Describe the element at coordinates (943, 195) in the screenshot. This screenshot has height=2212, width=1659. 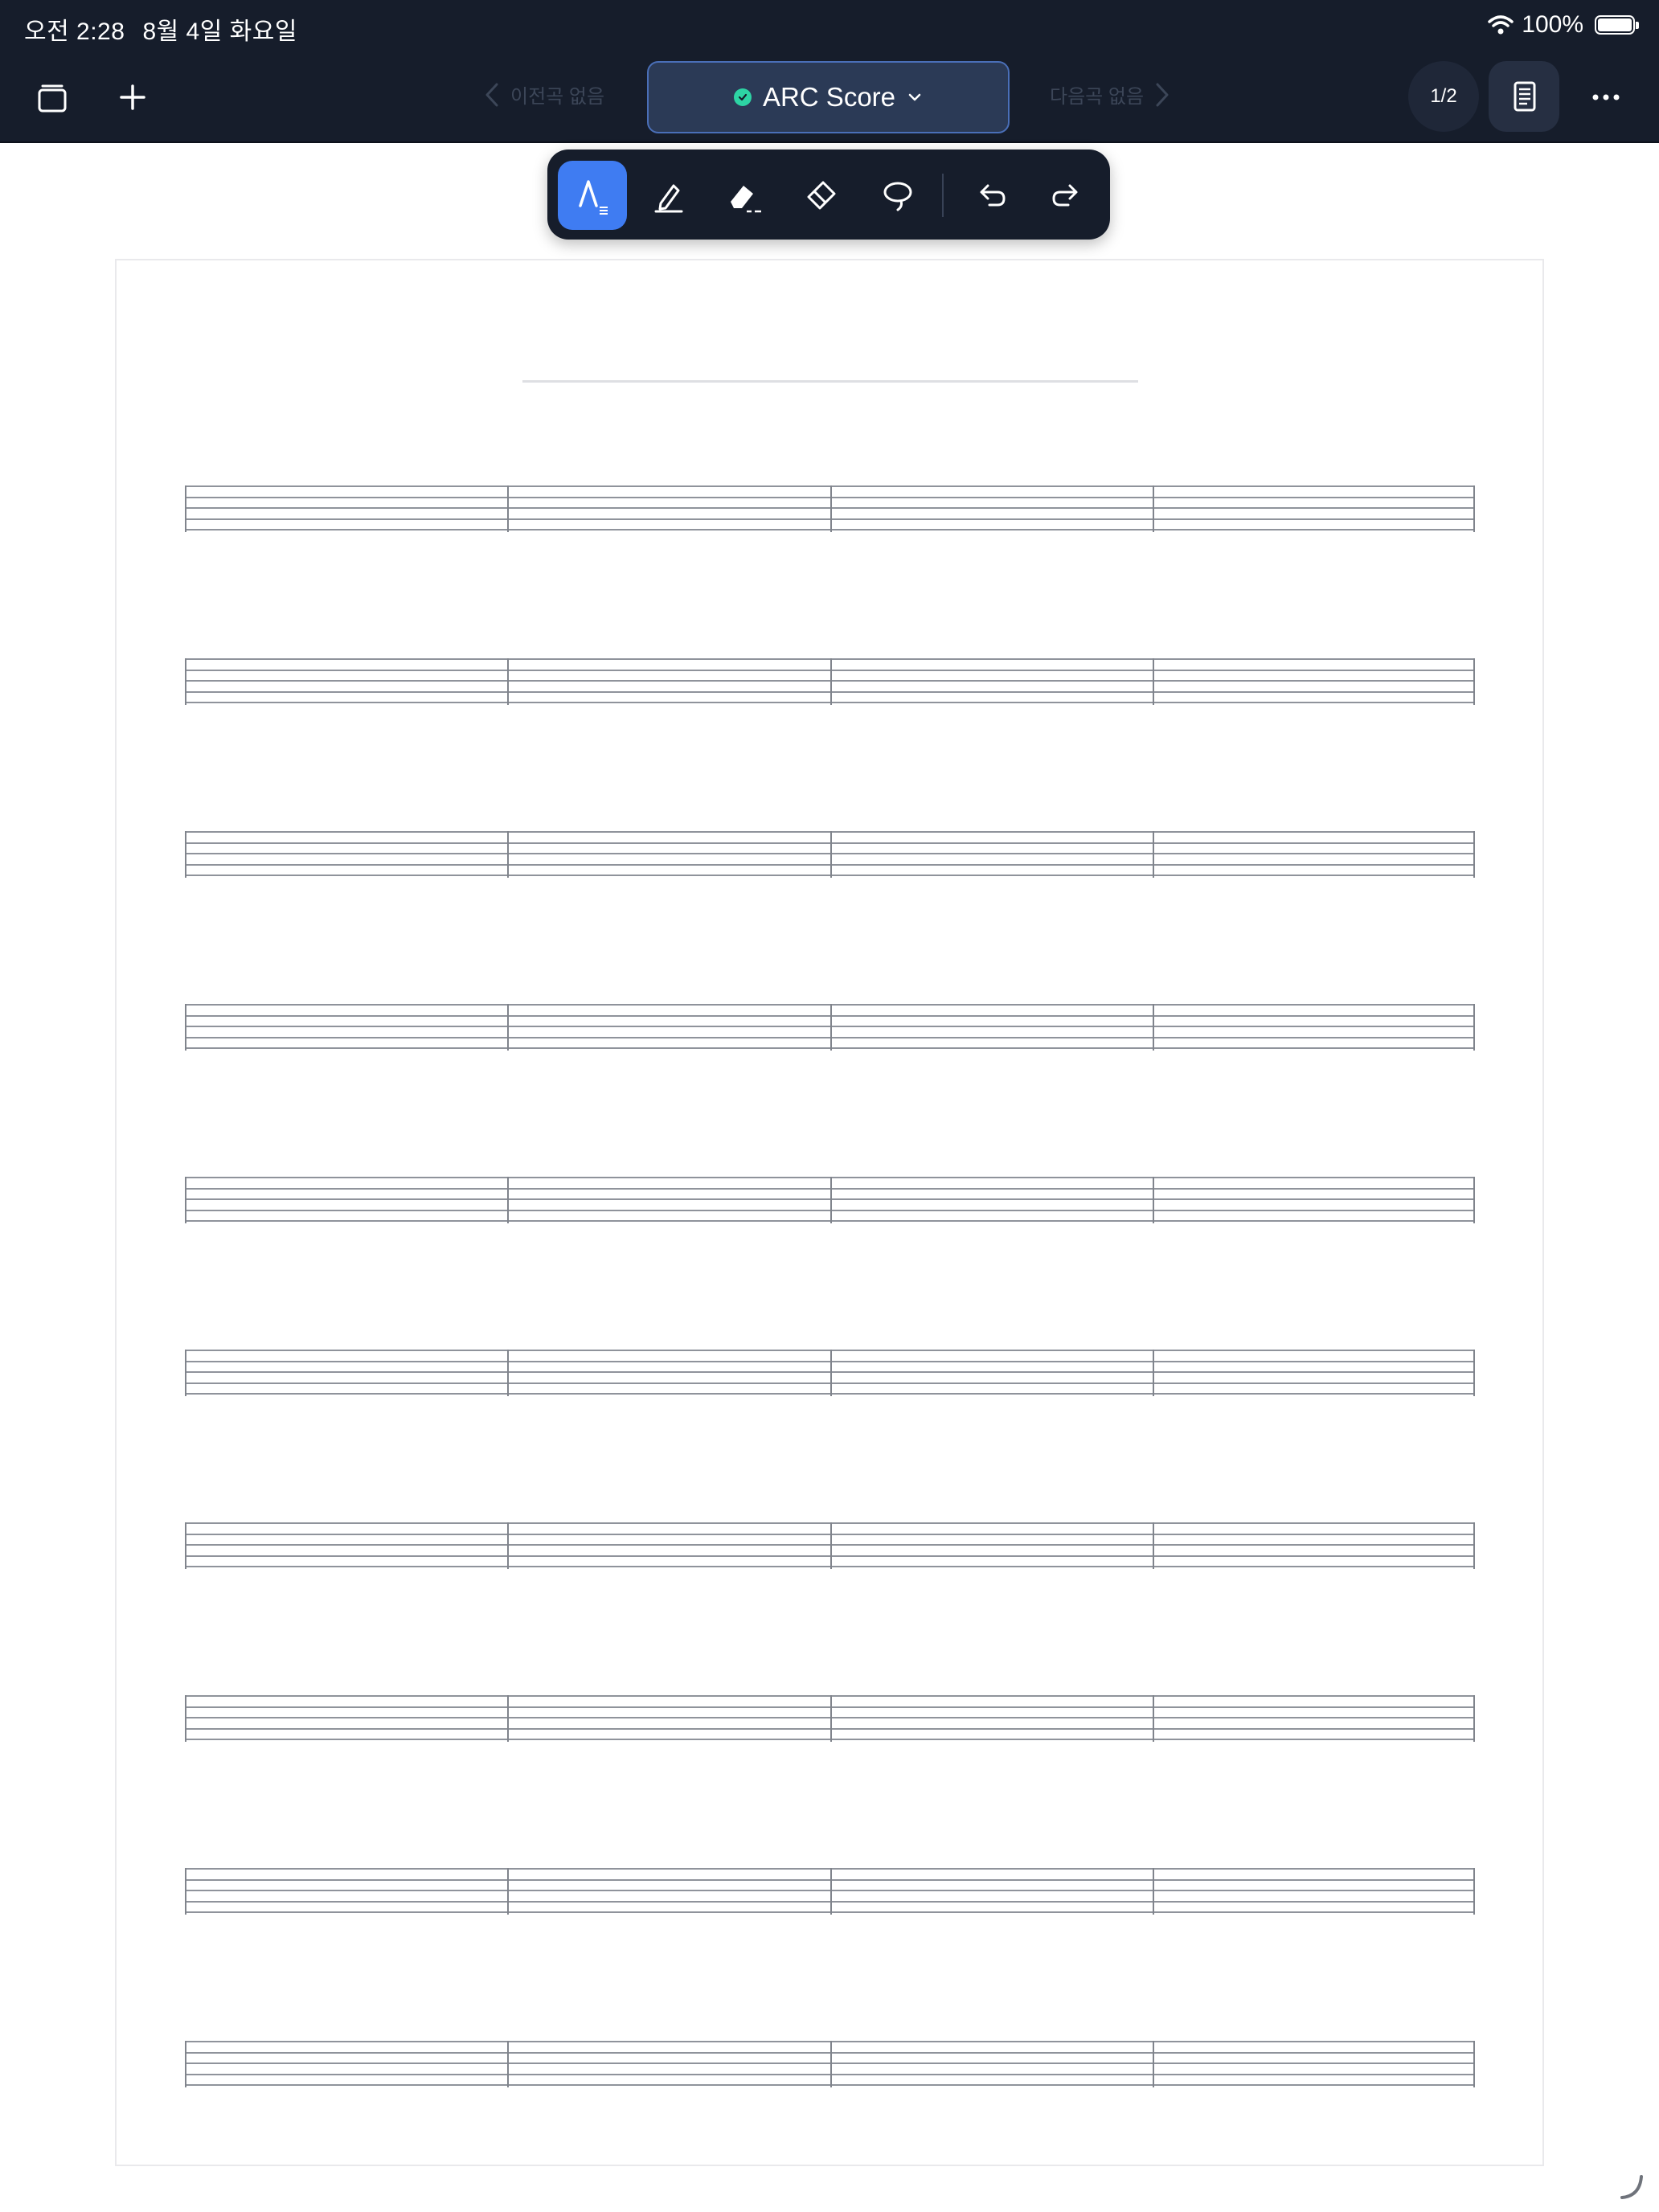
I see `toolbar-divider` at that location.